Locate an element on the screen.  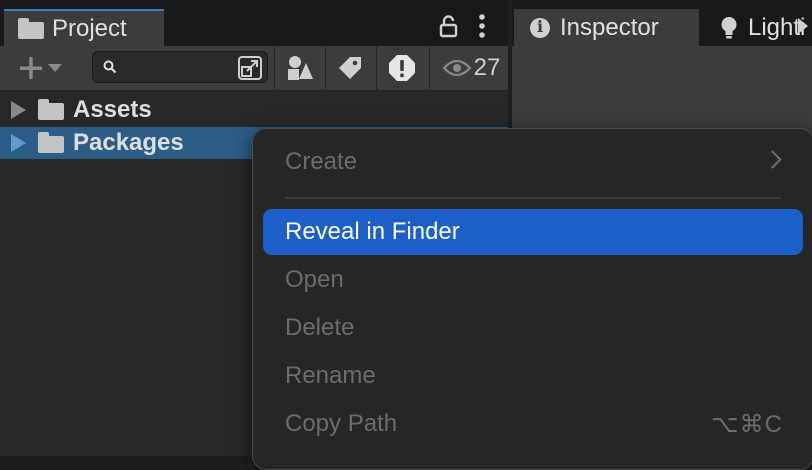
lightbulb-icon is located at coordinates (729, 27).